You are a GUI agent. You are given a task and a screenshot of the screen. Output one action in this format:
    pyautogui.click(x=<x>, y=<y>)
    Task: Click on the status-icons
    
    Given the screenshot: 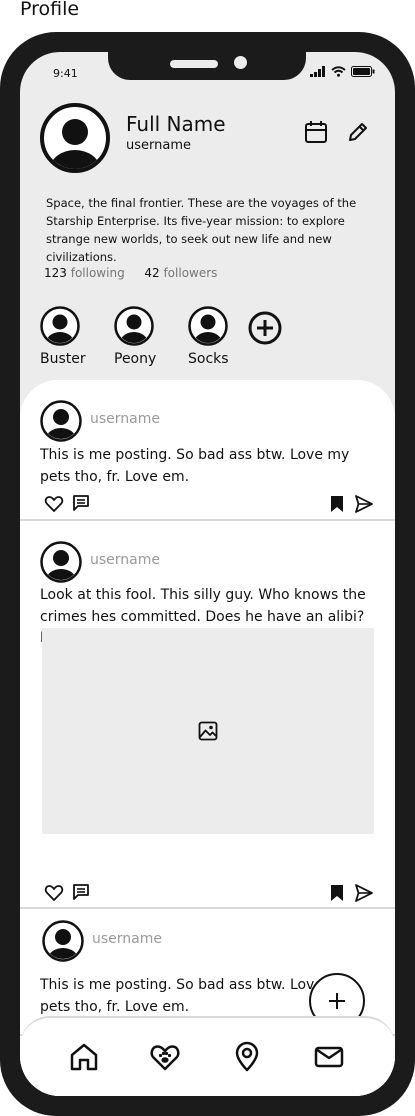 What is the action you would take?
    pyautogui.click(x=342, y=71)
    